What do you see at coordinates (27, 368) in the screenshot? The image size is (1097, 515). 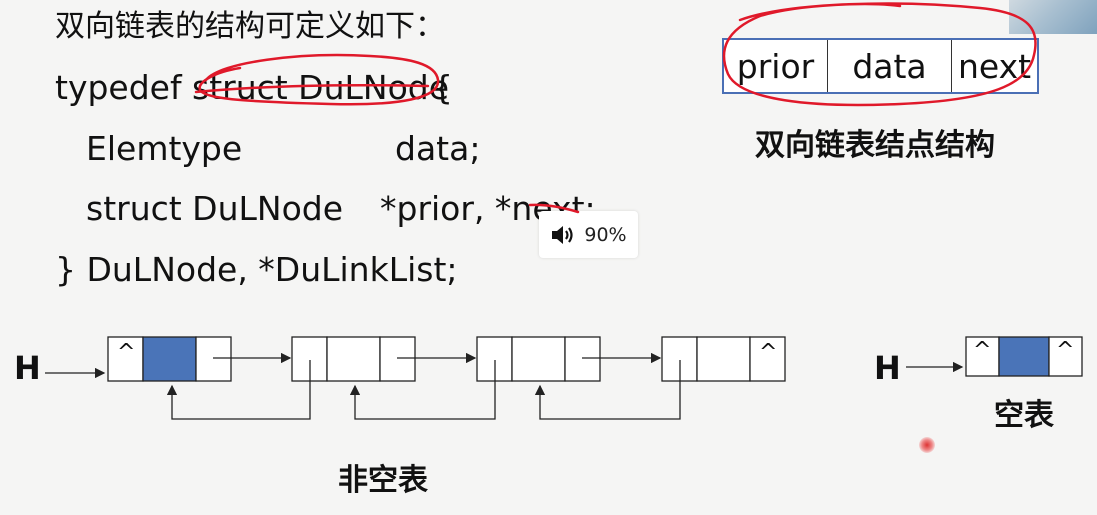 I see `head-label: H` at bounding box center [27, 368].